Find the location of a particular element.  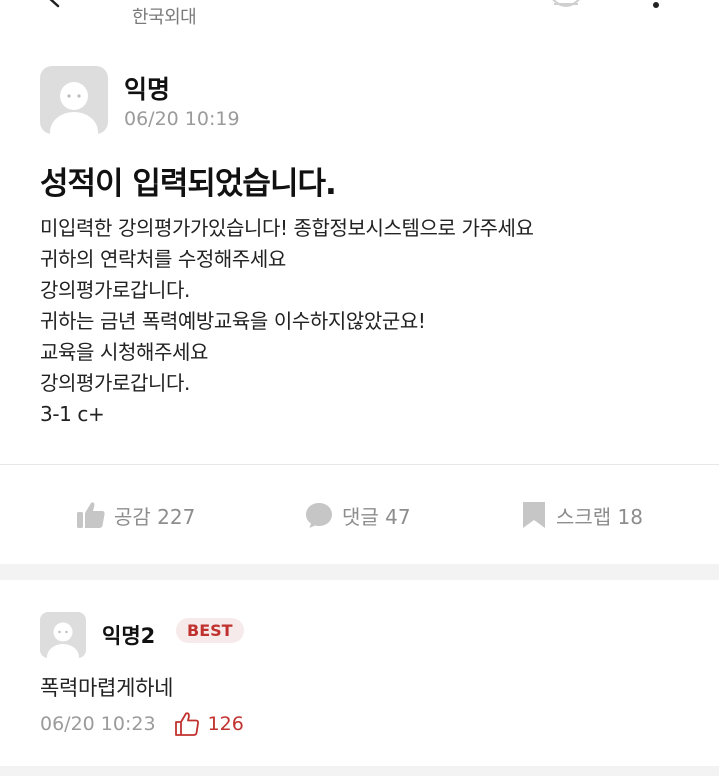

comment-avatar is located at coordinates (63, 635).